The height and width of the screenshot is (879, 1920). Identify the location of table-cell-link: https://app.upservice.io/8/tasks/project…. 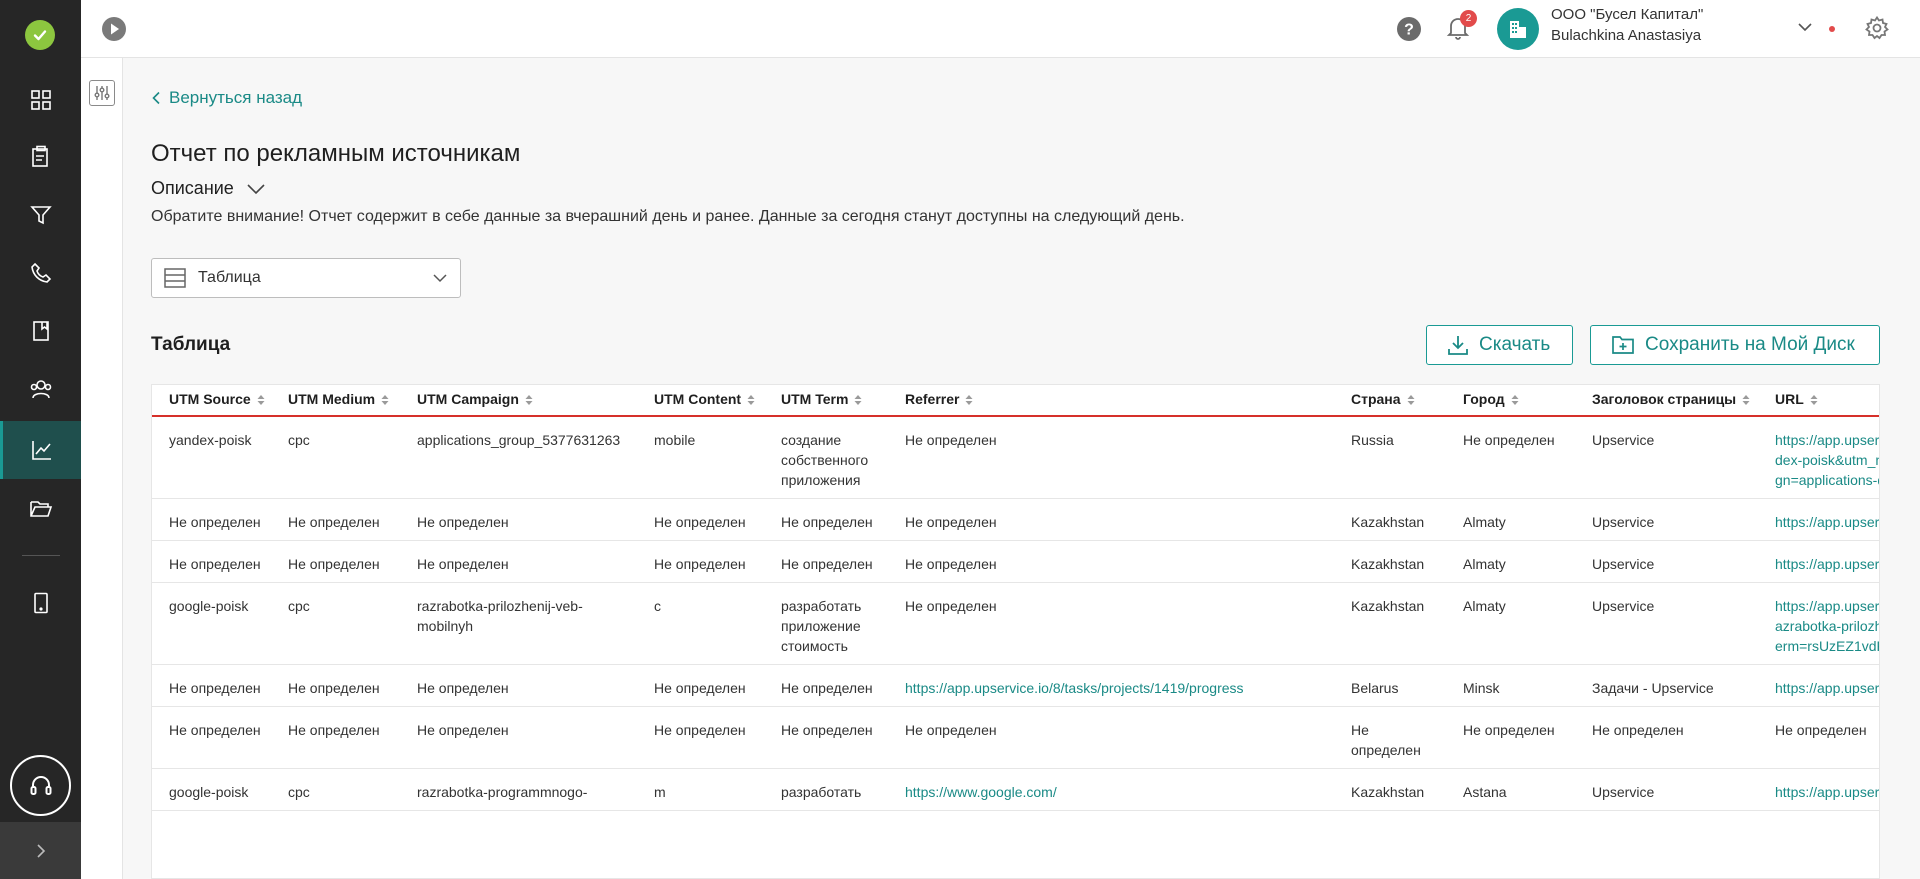
(1111, 685).